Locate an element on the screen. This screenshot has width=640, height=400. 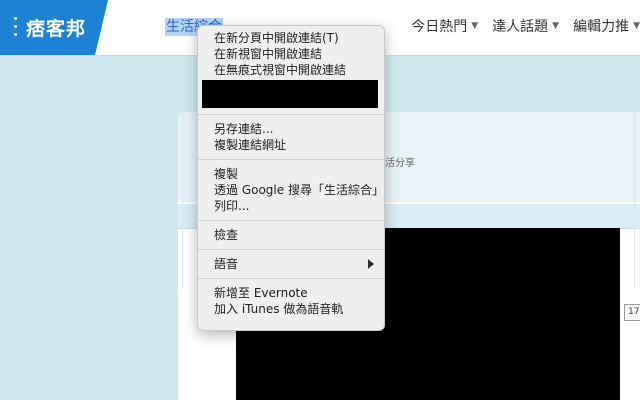
site-logo: 痞客邦 is located at coordinates (56, 27).